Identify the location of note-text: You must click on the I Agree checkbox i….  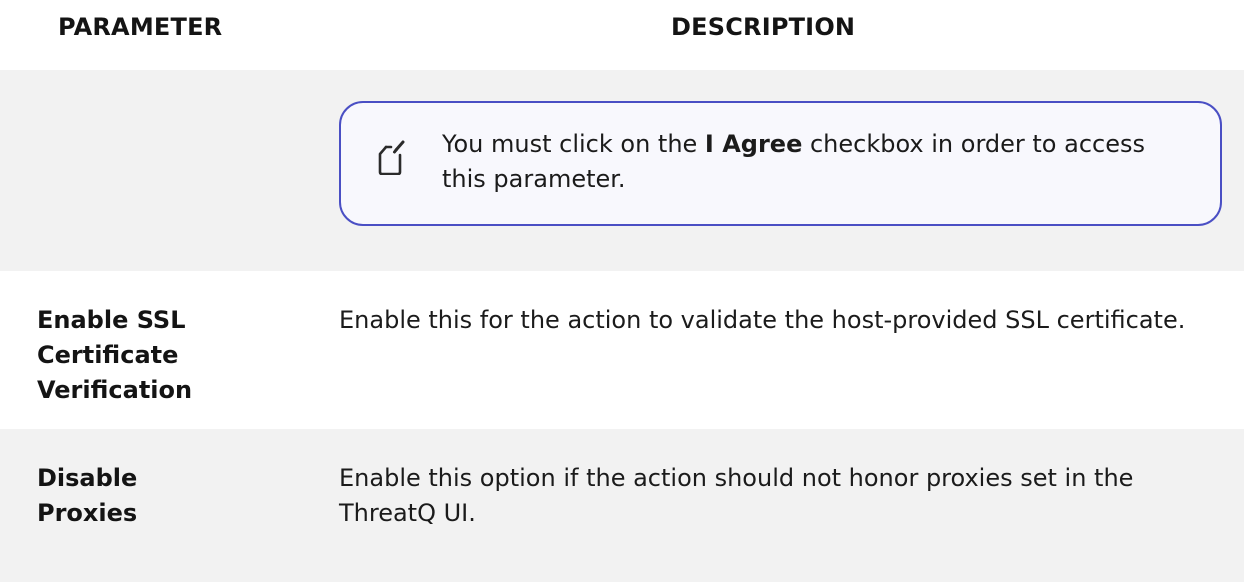
(812, 162).